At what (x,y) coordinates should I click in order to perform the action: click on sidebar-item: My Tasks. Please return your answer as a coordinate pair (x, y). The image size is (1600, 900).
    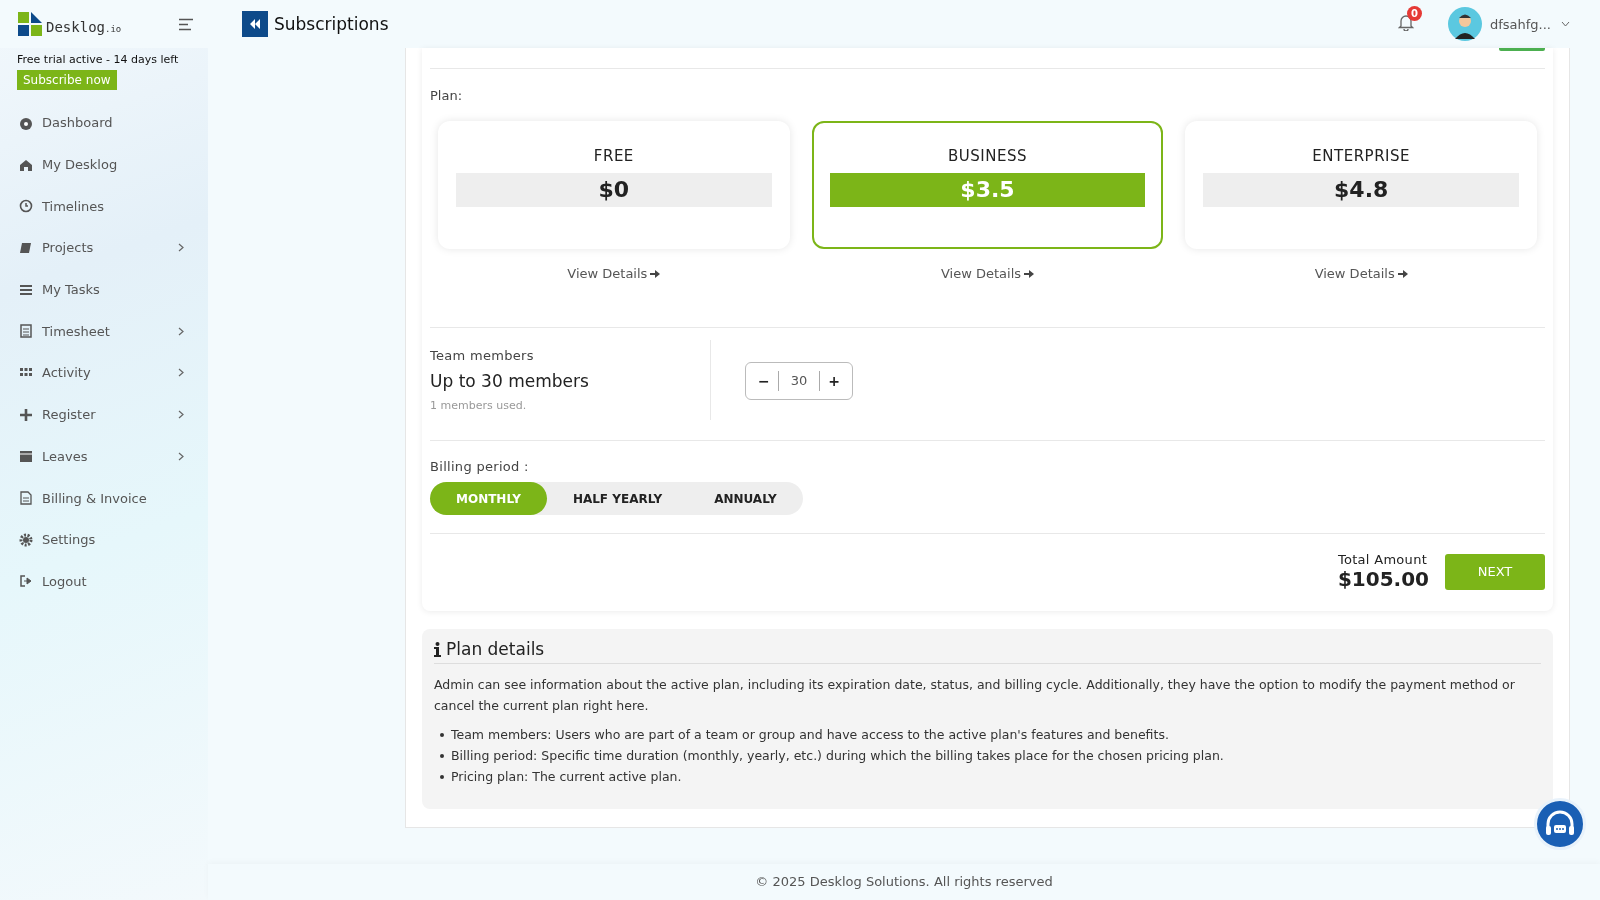
    Looking at the image, I should click on (104, 289).